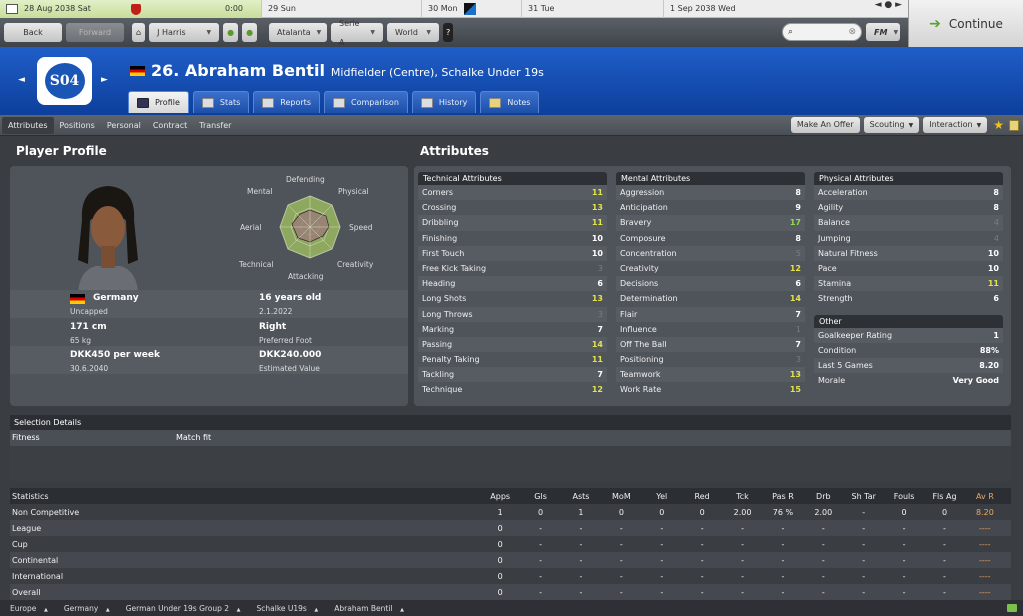  I want to click on statistics-column-header: Fouls, so click(904, 496).